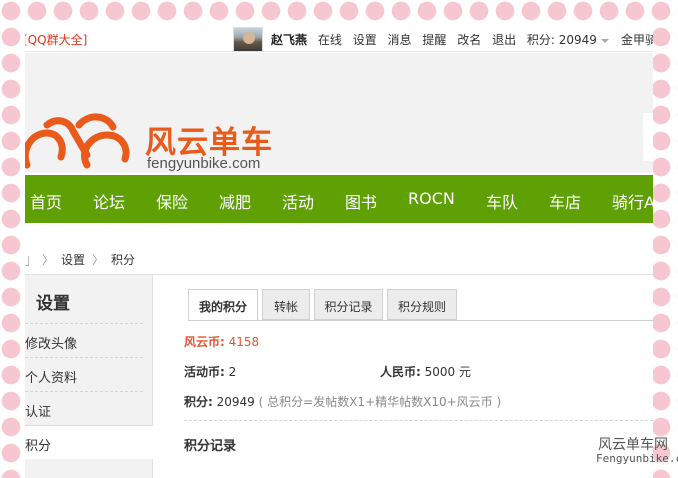 The height and width of the screenshot is (478, 678). I want to click on fyb-row: 风云币: 4158, so click(221, 341).